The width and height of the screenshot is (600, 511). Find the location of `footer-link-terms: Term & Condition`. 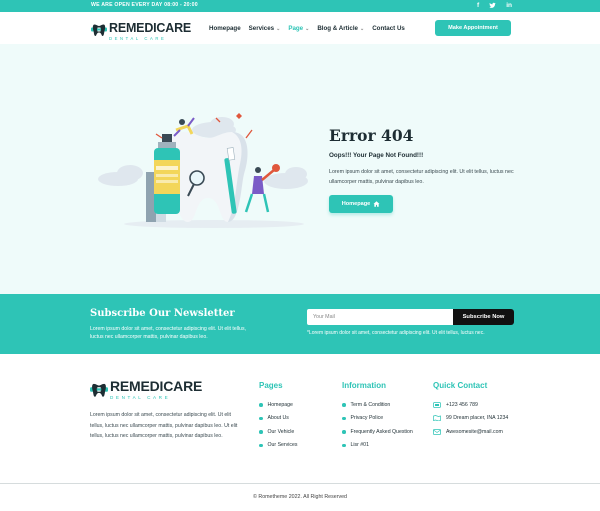

footer-link-terms: Term & Condition is located at coordinates (377, 405).